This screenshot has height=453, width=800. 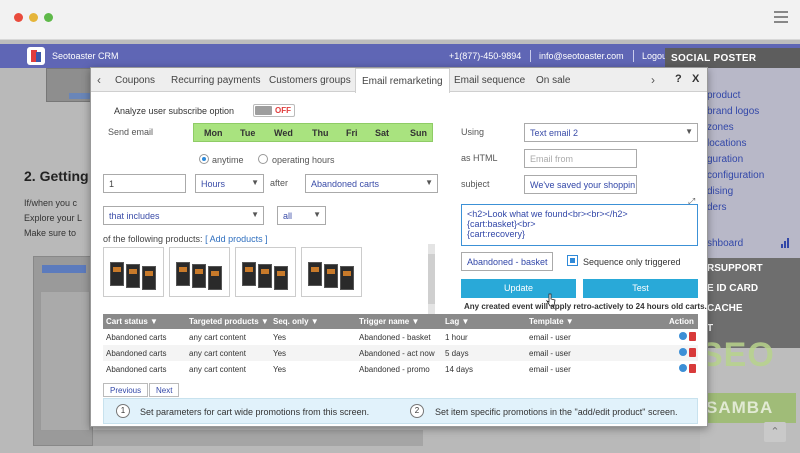 I want to click on previous-page-button: Previous, so click(x=126, y=390).